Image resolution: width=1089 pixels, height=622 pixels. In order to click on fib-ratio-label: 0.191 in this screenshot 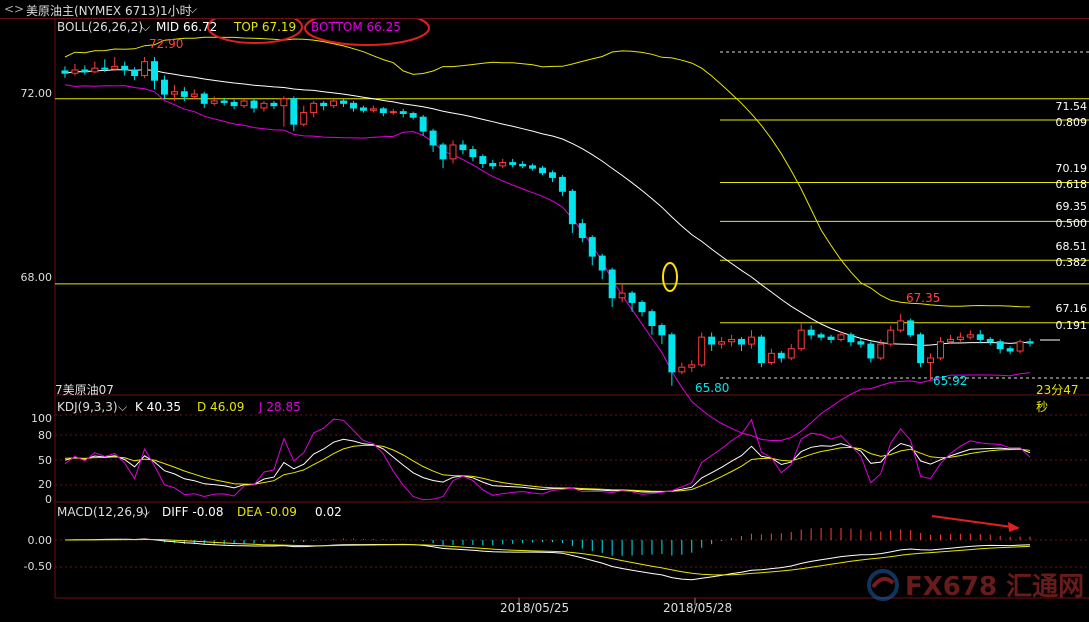, I will do `click(1071, 325)`.